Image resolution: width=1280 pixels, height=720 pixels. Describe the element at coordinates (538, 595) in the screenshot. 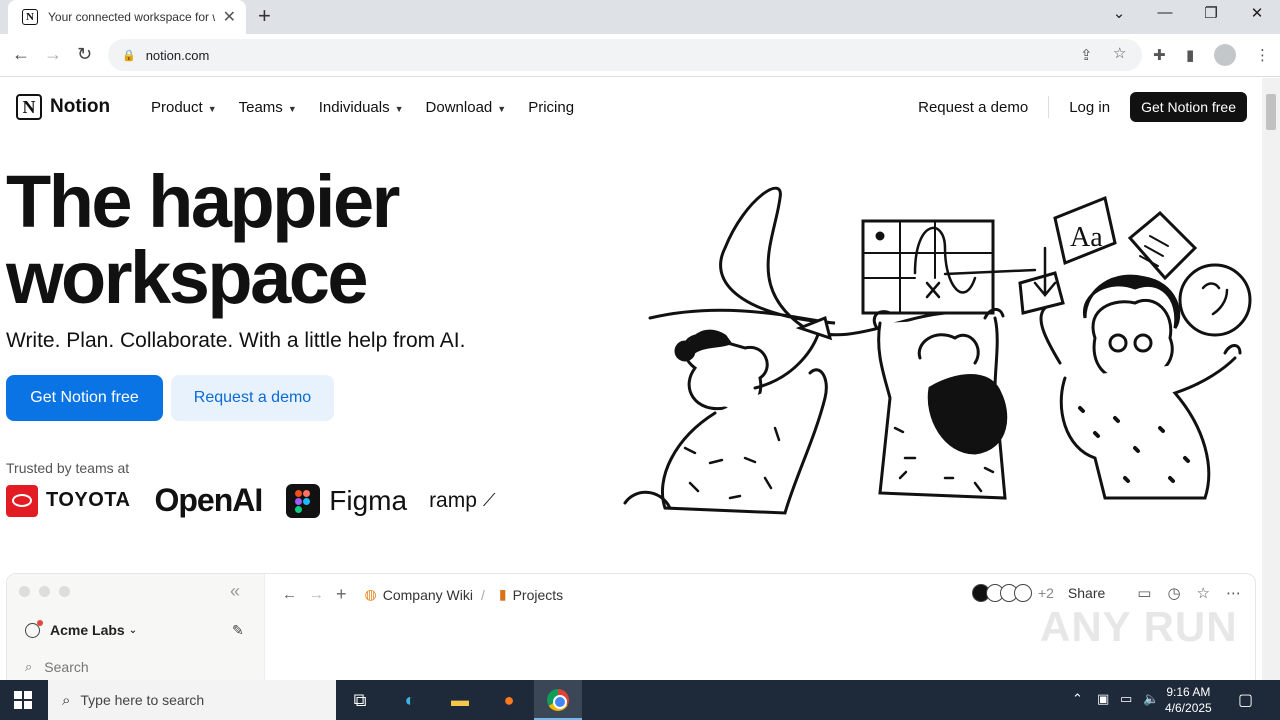

I see `breadcrumb-projects: Projects` at that location.